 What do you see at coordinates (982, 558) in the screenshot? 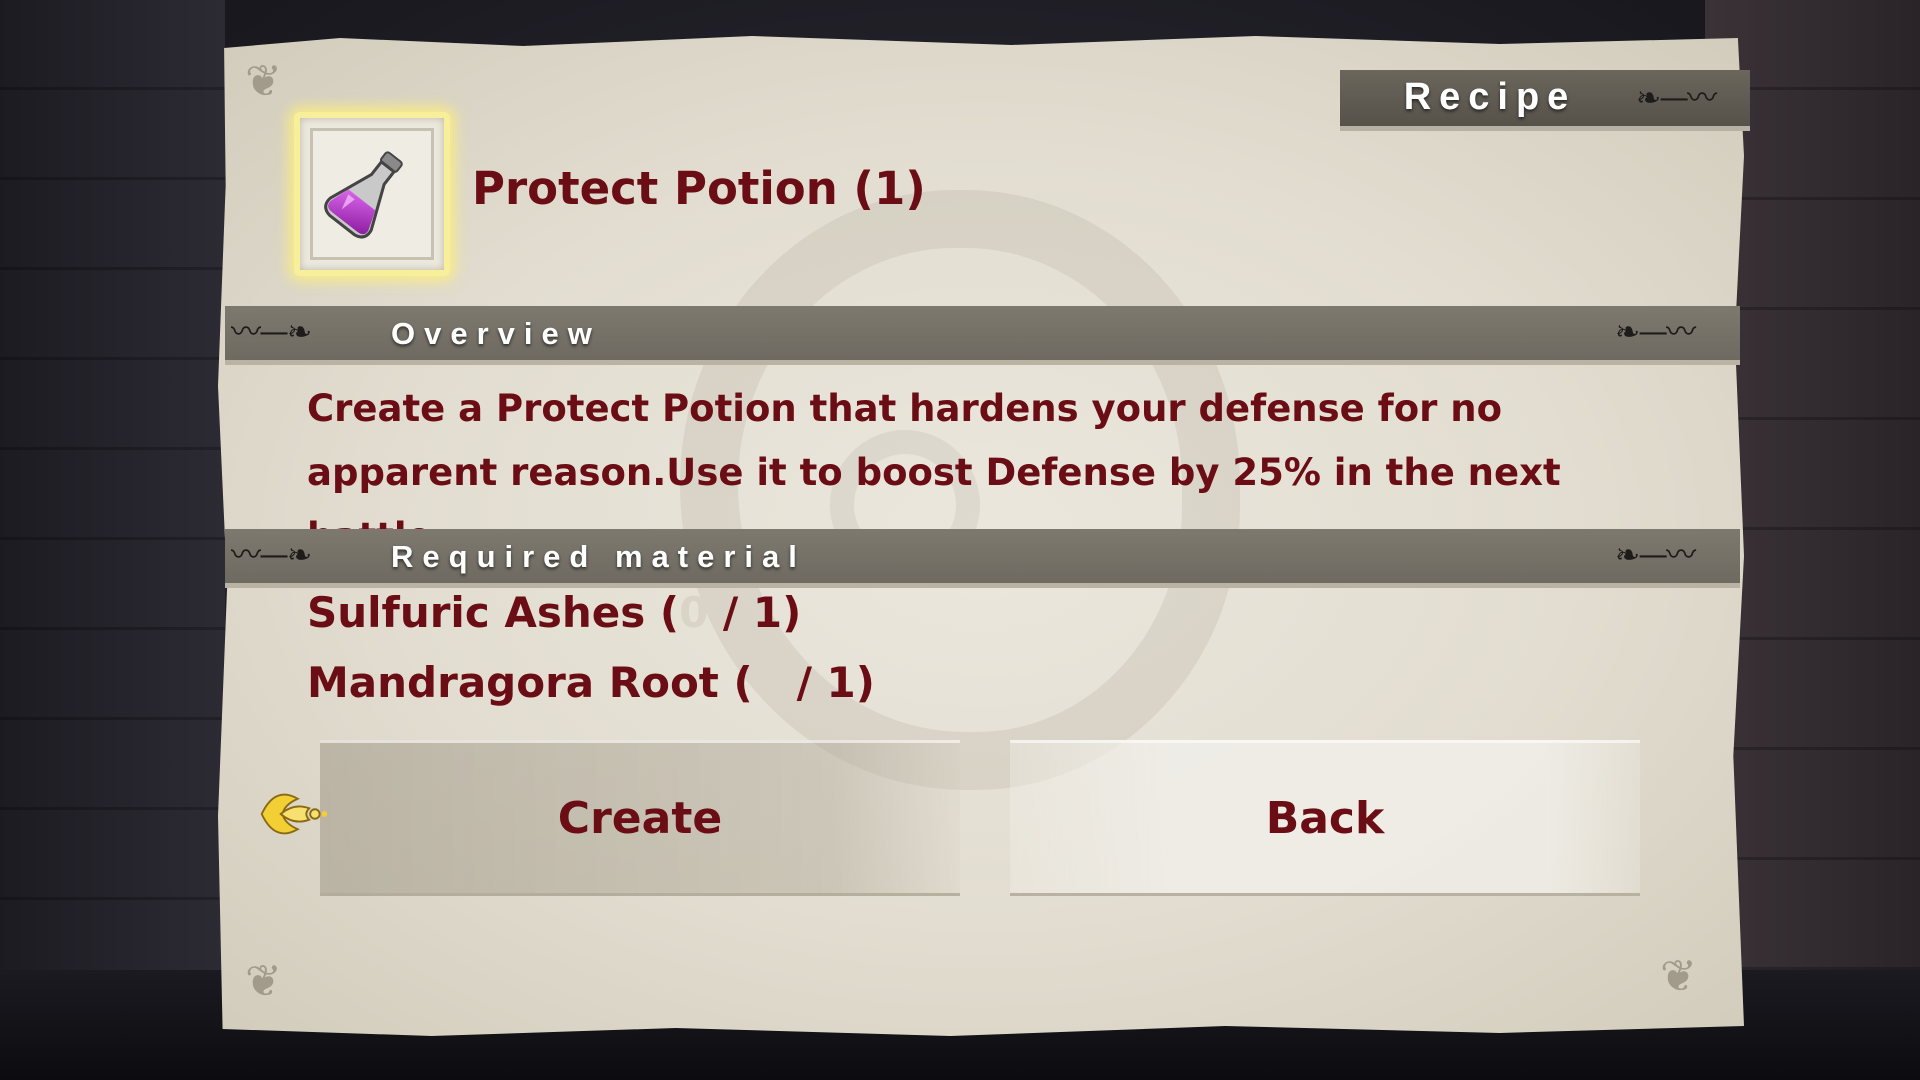
I see `required-material-section-bar: 〰—❧ Required material ❧—〰` at bounding box center [982, 558].